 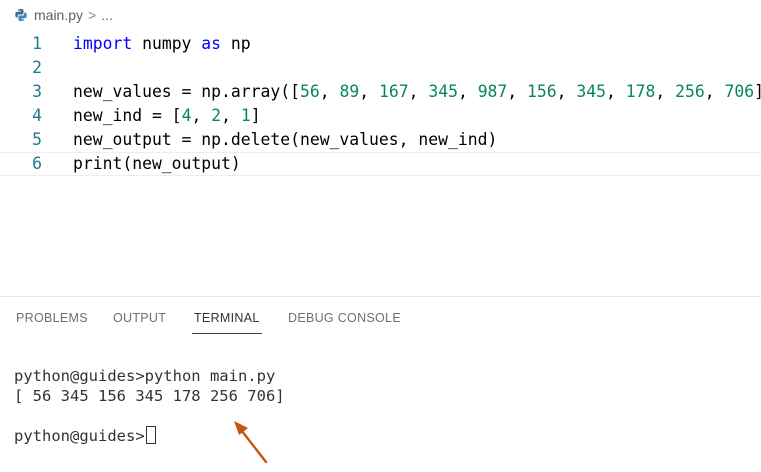 What do you see at coordinates (150, 435) in the screenshot?
I see `terminal-cursor` at bounding box center [150, 435].